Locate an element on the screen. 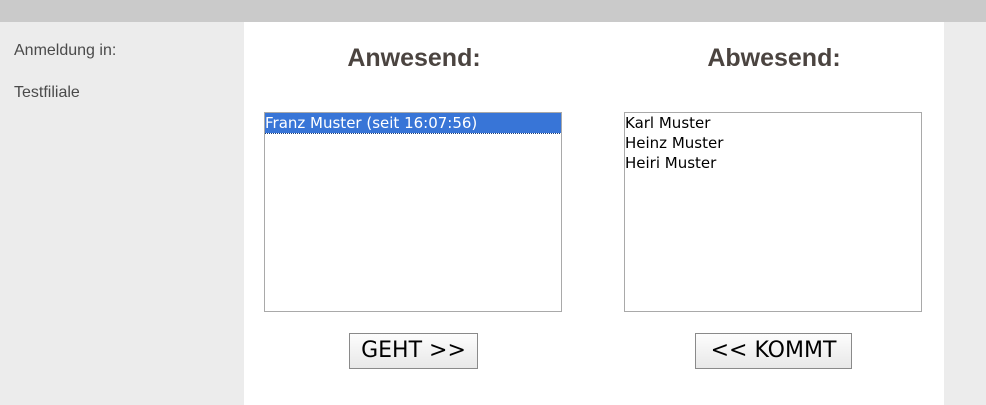 The image size is (986, 405). absent-list-item: Heiri Muster is located at coordinates (773, 163).